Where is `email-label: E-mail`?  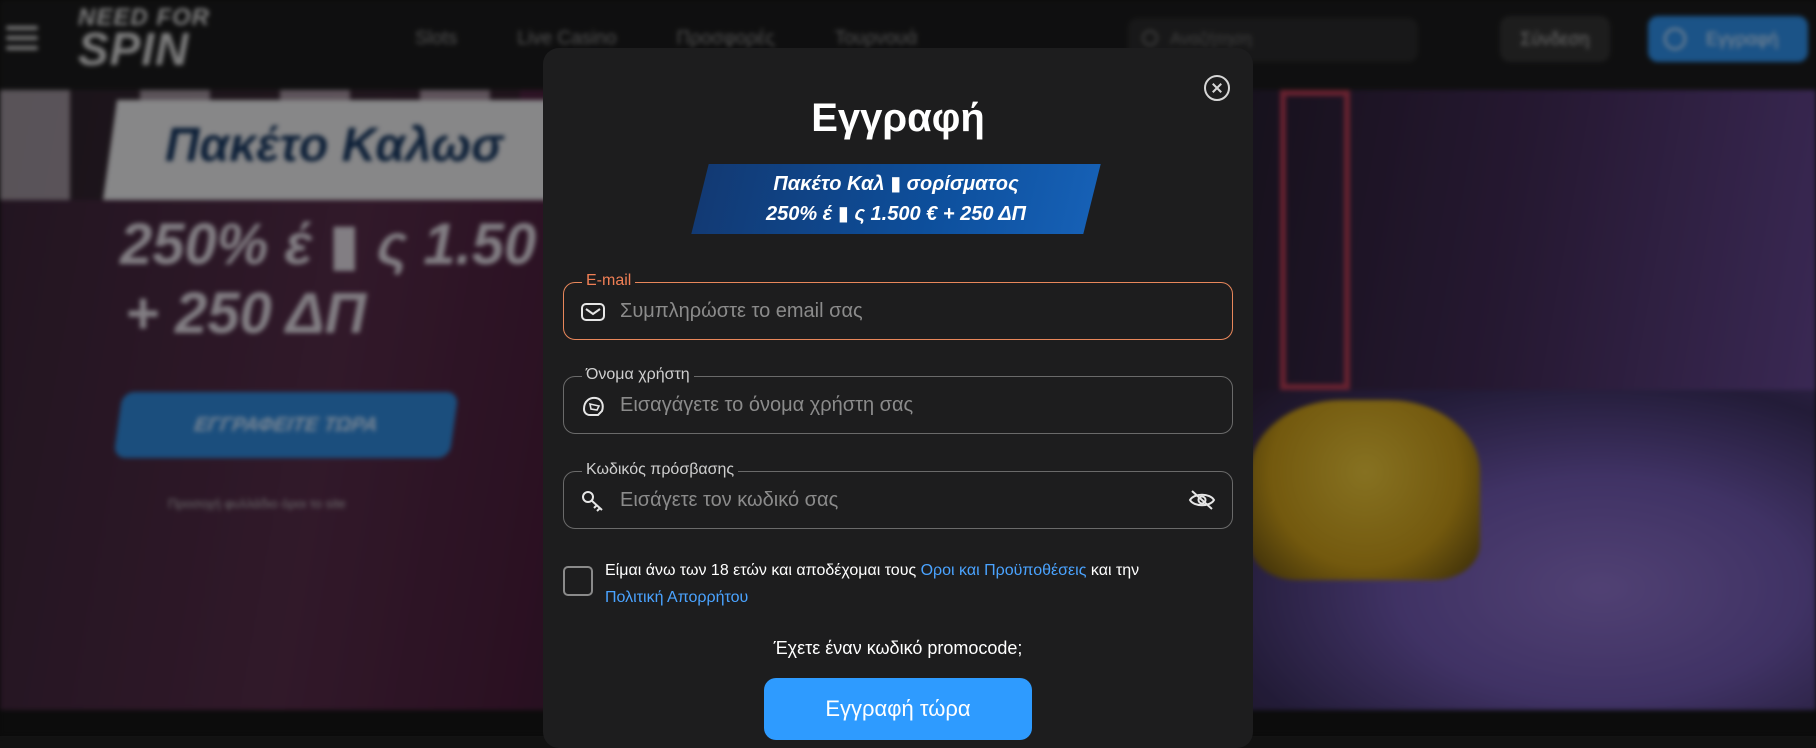
email-label: E-mail is located at coordinates (609, 281).